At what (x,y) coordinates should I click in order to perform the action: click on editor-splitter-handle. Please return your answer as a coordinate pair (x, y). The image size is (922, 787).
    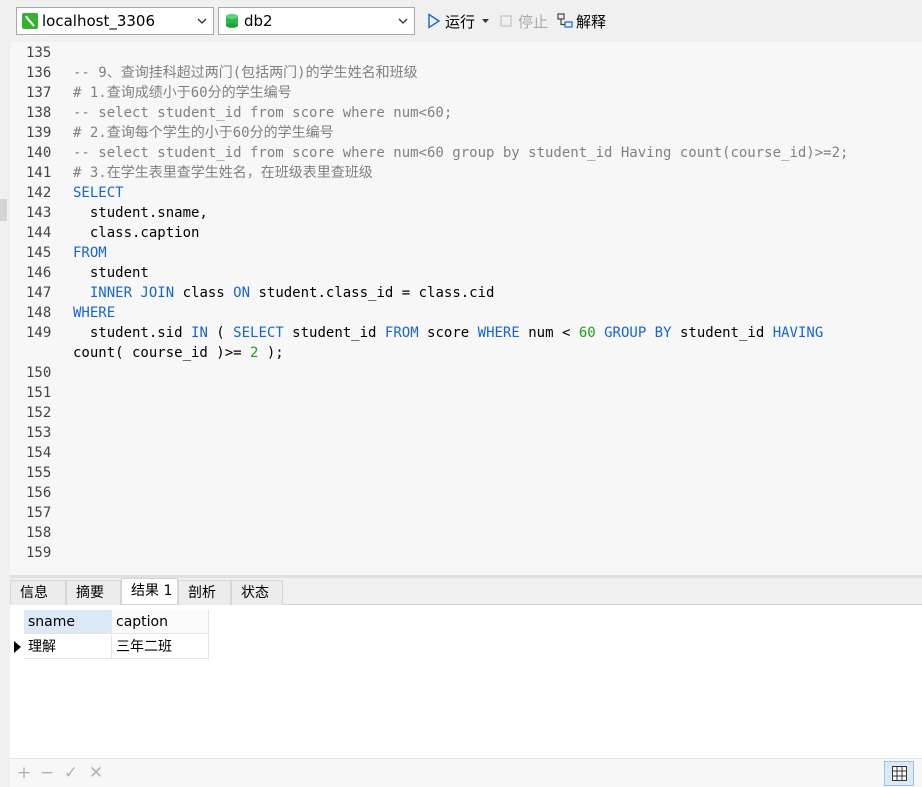
    Looking at the image, I should click on (3, 210).